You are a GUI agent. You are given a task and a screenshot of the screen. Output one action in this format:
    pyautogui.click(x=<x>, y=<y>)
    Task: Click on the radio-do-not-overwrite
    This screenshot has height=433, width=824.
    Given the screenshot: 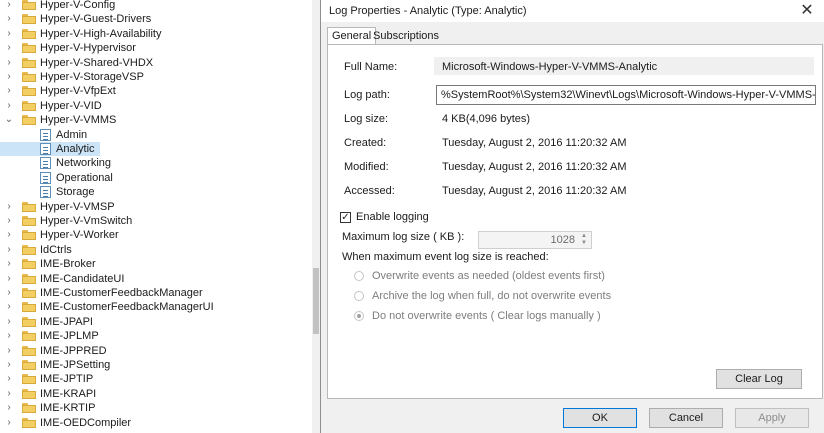 What is the action you would take?
    pyautogui.click(x=359, y=316)
    